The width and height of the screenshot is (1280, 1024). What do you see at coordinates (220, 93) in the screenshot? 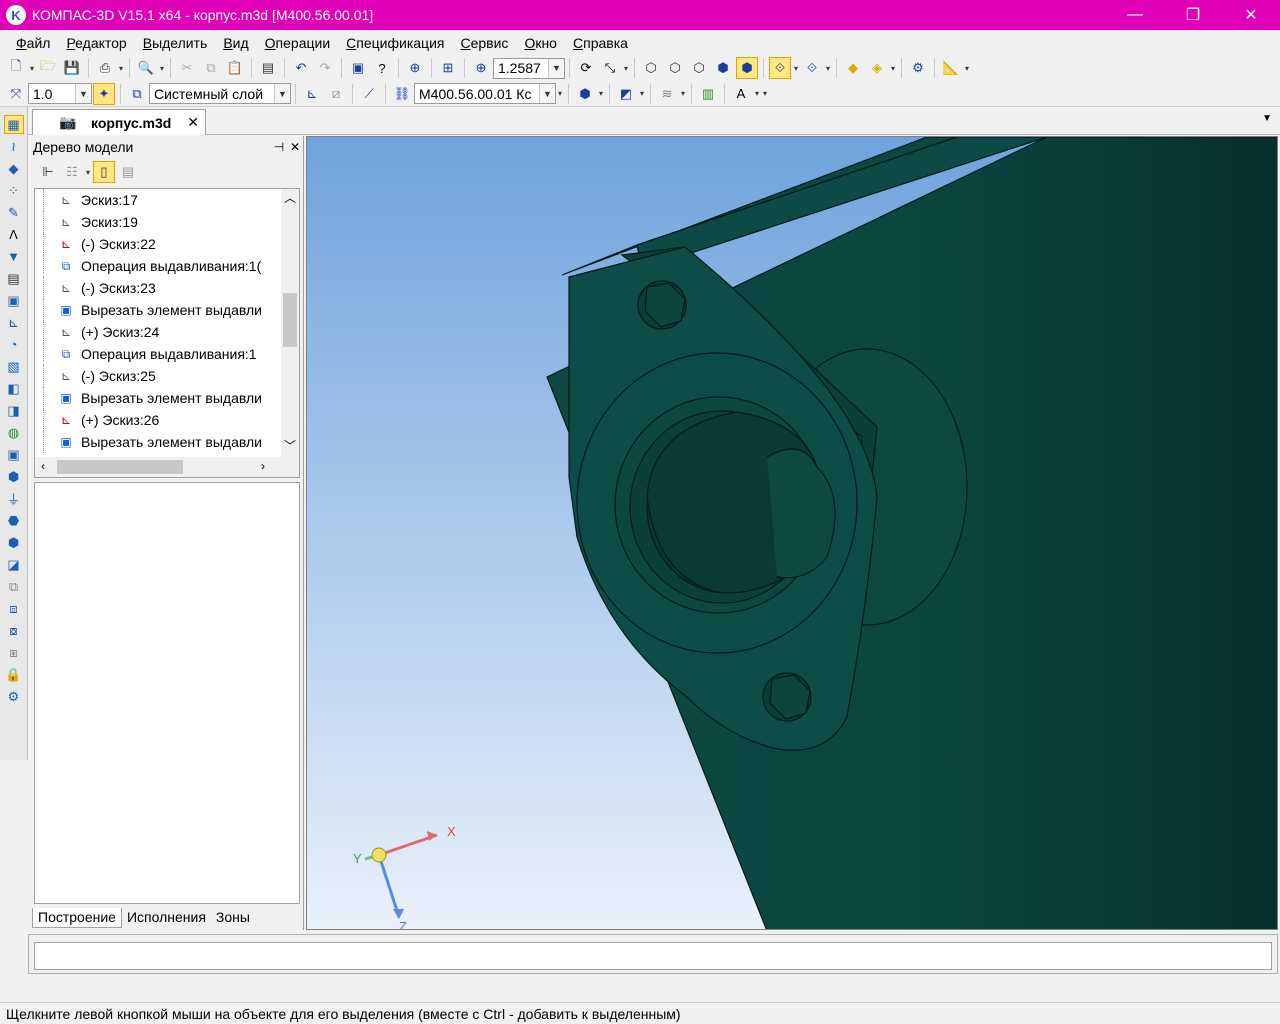
I see `layer-combobox: Системный слой ▼` at bounding box center [220, 93].